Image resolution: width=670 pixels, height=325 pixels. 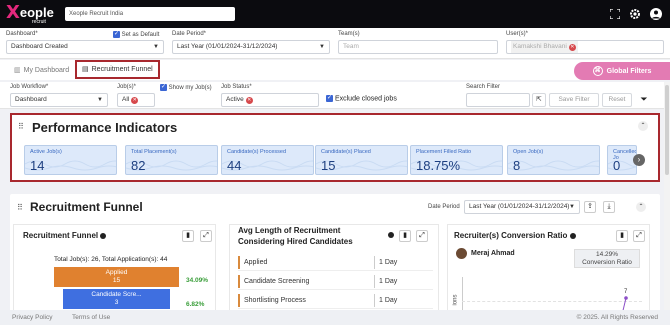 I want to click on jobs-label: Job(s)*, so click(x=127, y=87).